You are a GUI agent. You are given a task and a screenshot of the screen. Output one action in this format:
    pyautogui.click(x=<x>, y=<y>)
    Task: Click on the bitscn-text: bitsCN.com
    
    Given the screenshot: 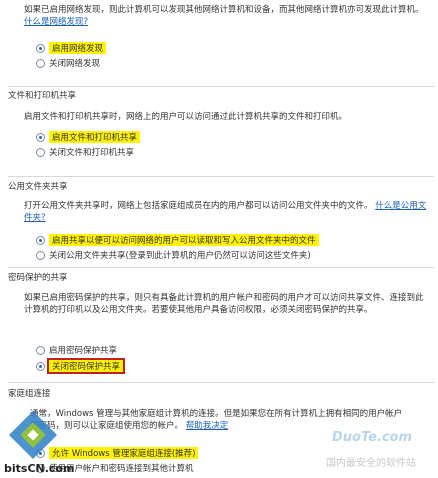 What is the action you would take?
    pyautogui.click(x=39, y=468)
    